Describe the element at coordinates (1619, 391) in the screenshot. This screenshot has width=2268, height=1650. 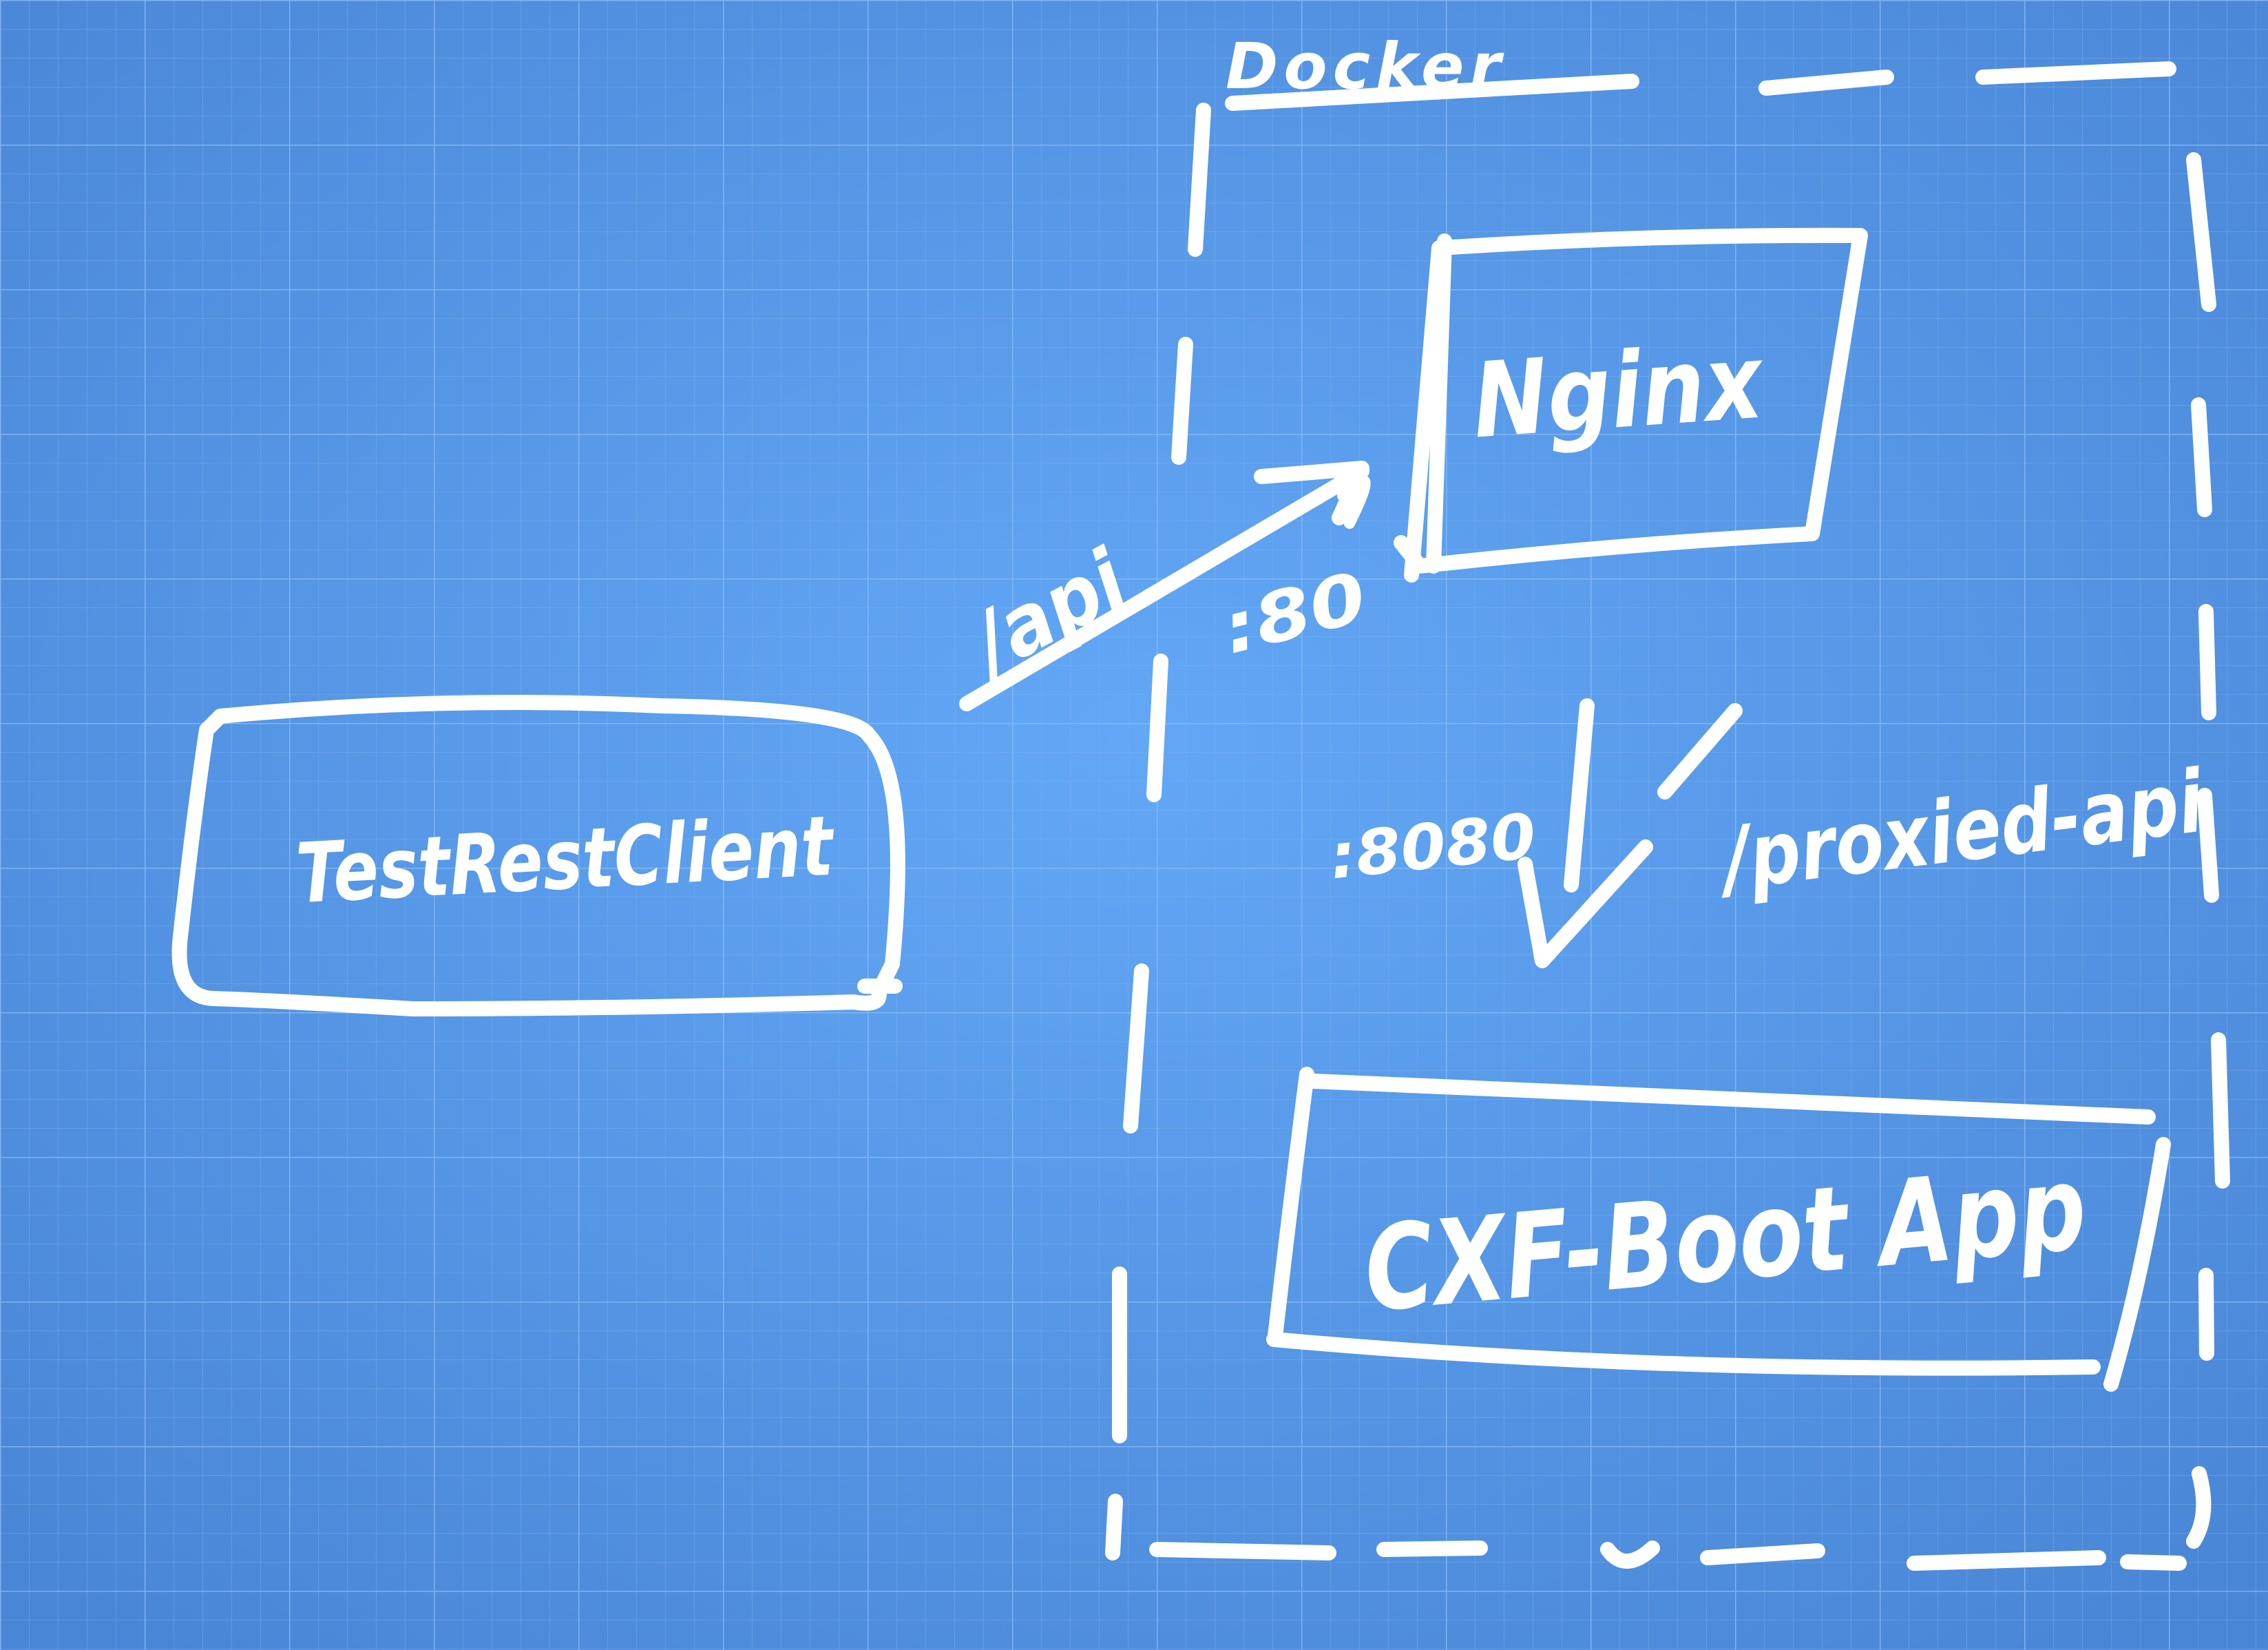
I see `proxy-label: Nginx` at that location.